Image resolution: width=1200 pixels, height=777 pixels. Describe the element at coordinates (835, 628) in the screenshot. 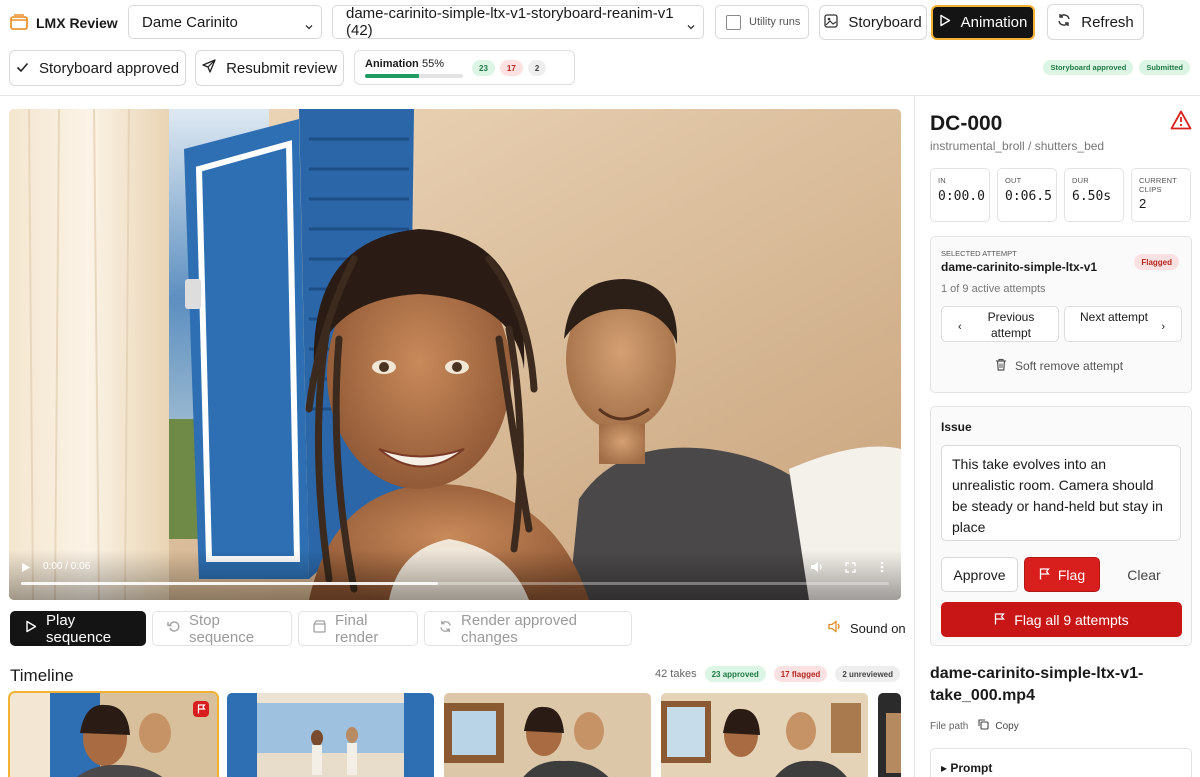

I see `speaker-icon` at that location.